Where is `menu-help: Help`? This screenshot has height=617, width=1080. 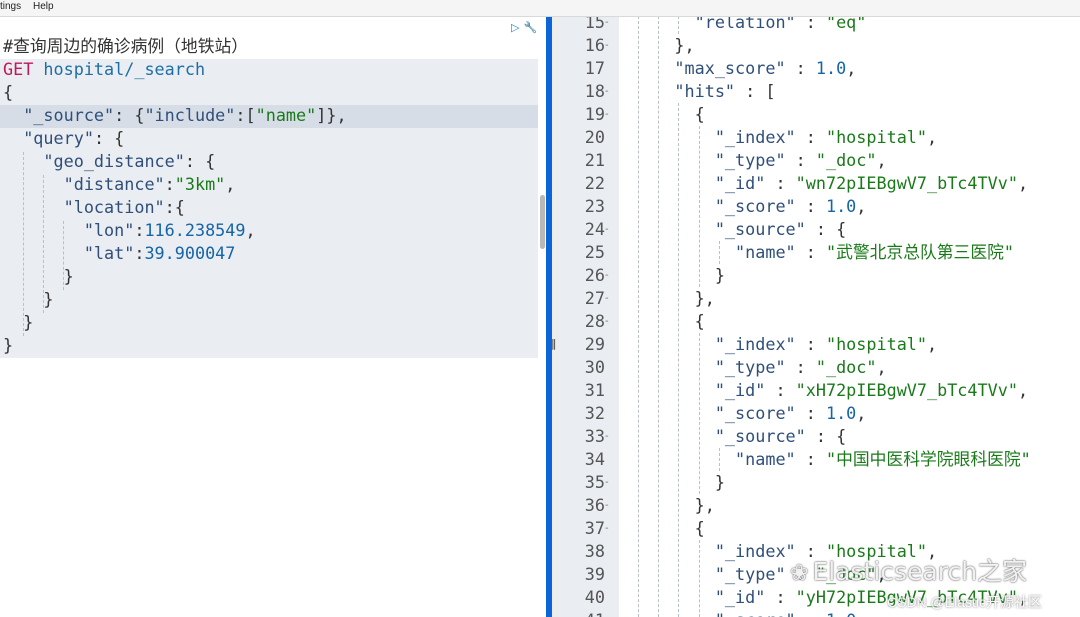 menu-help: Help is located at coordinates (43, 6).